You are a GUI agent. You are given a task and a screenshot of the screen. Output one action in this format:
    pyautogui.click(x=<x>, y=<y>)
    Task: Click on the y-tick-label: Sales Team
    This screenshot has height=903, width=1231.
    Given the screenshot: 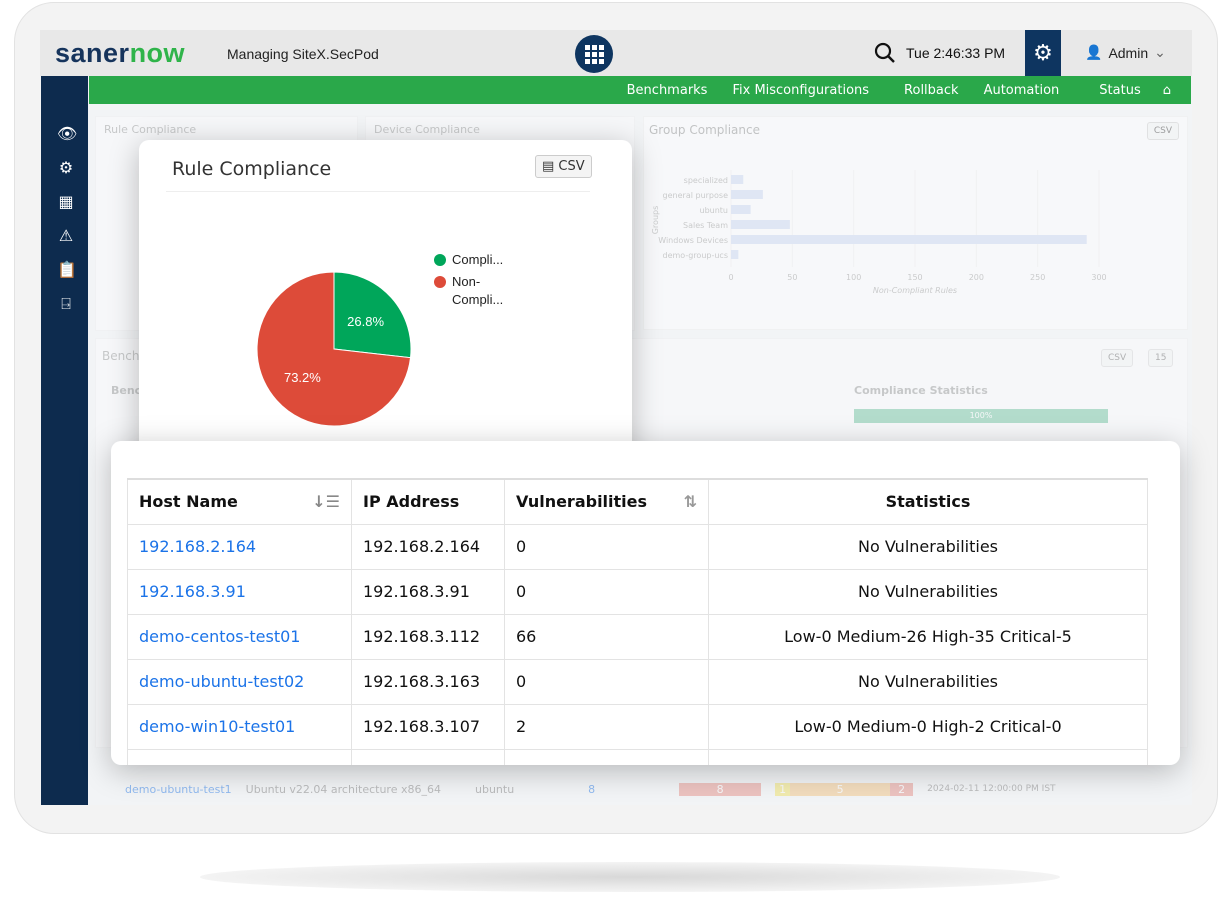 What is the action you would take?
    pyautogui.click(x=705, y=225)
    